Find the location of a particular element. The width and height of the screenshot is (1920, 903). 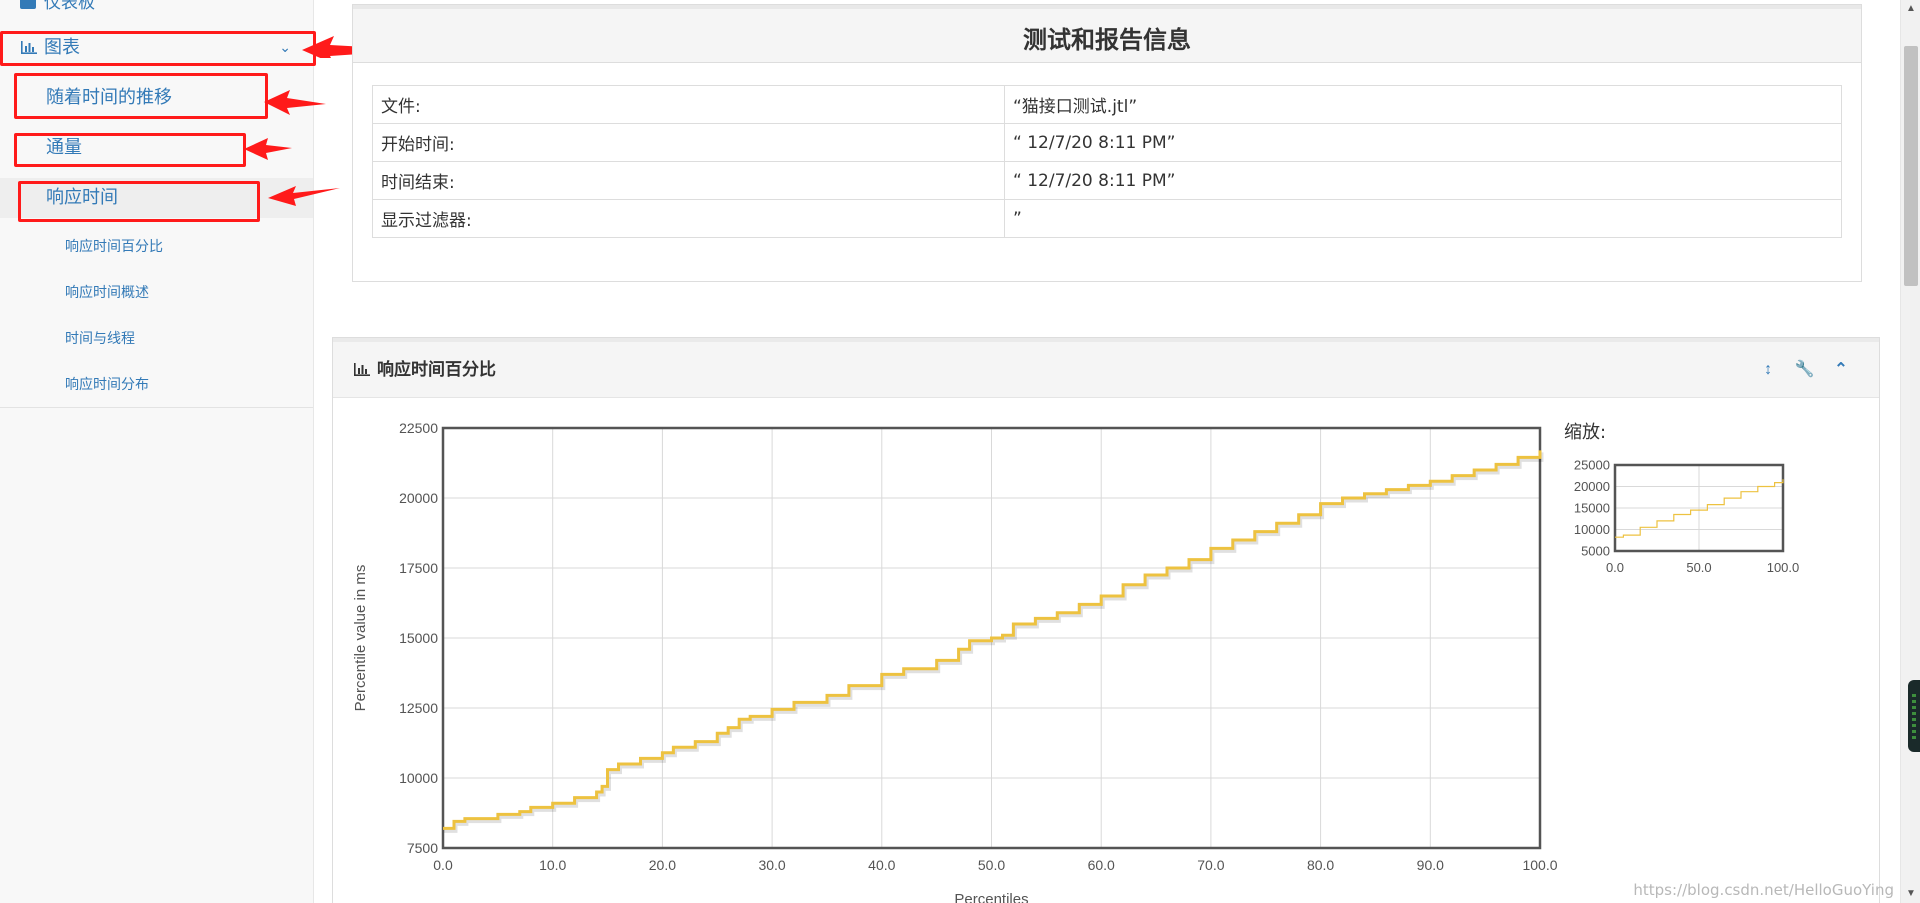

x-tick-label: 60.0 is located at coordinates (1101, 865).